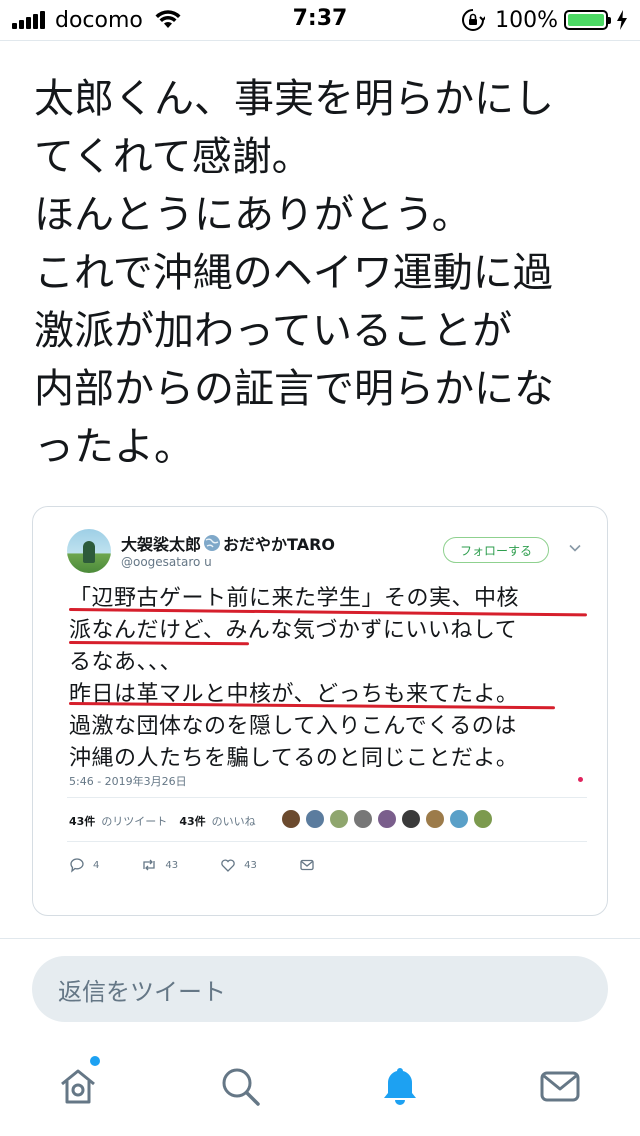 The image size is (640, 1136). Describe the element at coordinates (250, 865) in the screenshot. I see `like-count: 43` at that location.